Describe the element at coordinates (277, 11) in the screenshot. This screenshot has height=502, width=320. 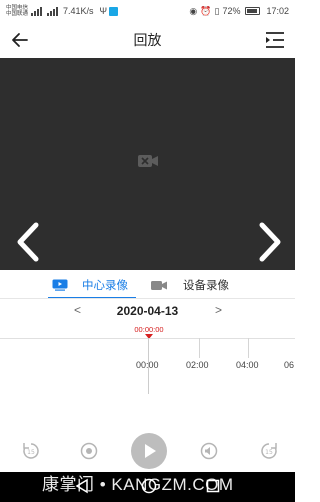
I see `clock: 17:02` at that location.